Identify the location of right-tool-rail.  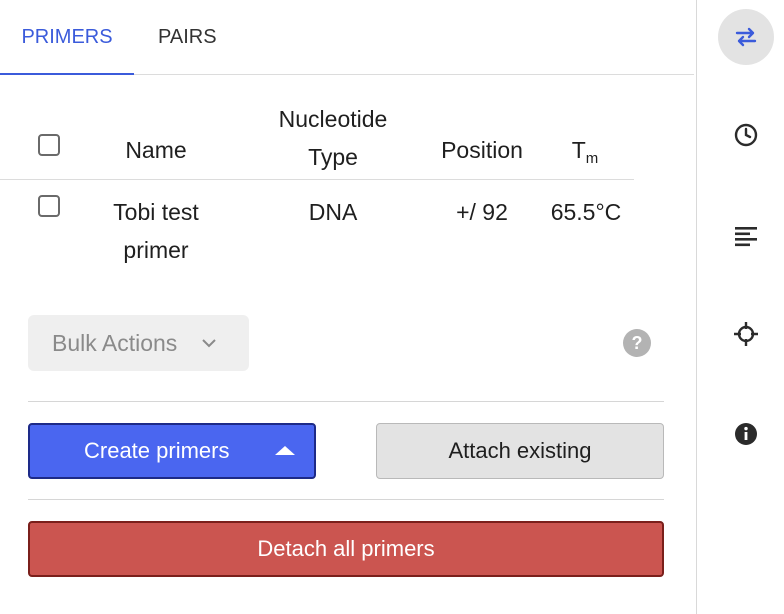
(740, 307).